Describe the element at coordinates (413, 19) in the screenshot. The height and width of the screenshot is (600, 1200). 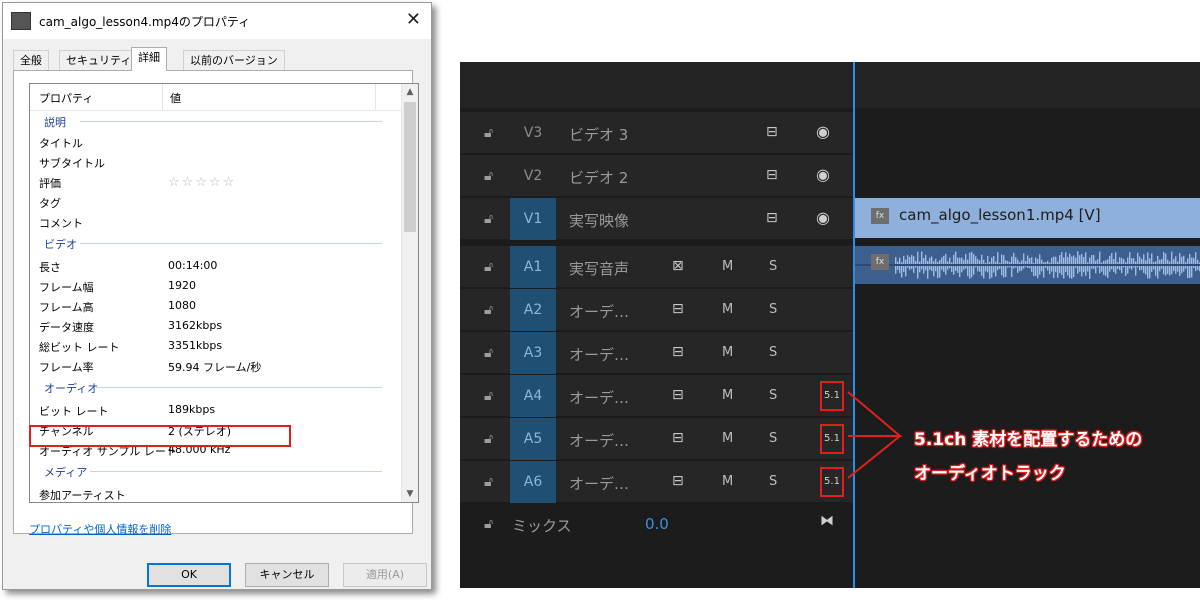
I see `close-icon: ✕` at that location.